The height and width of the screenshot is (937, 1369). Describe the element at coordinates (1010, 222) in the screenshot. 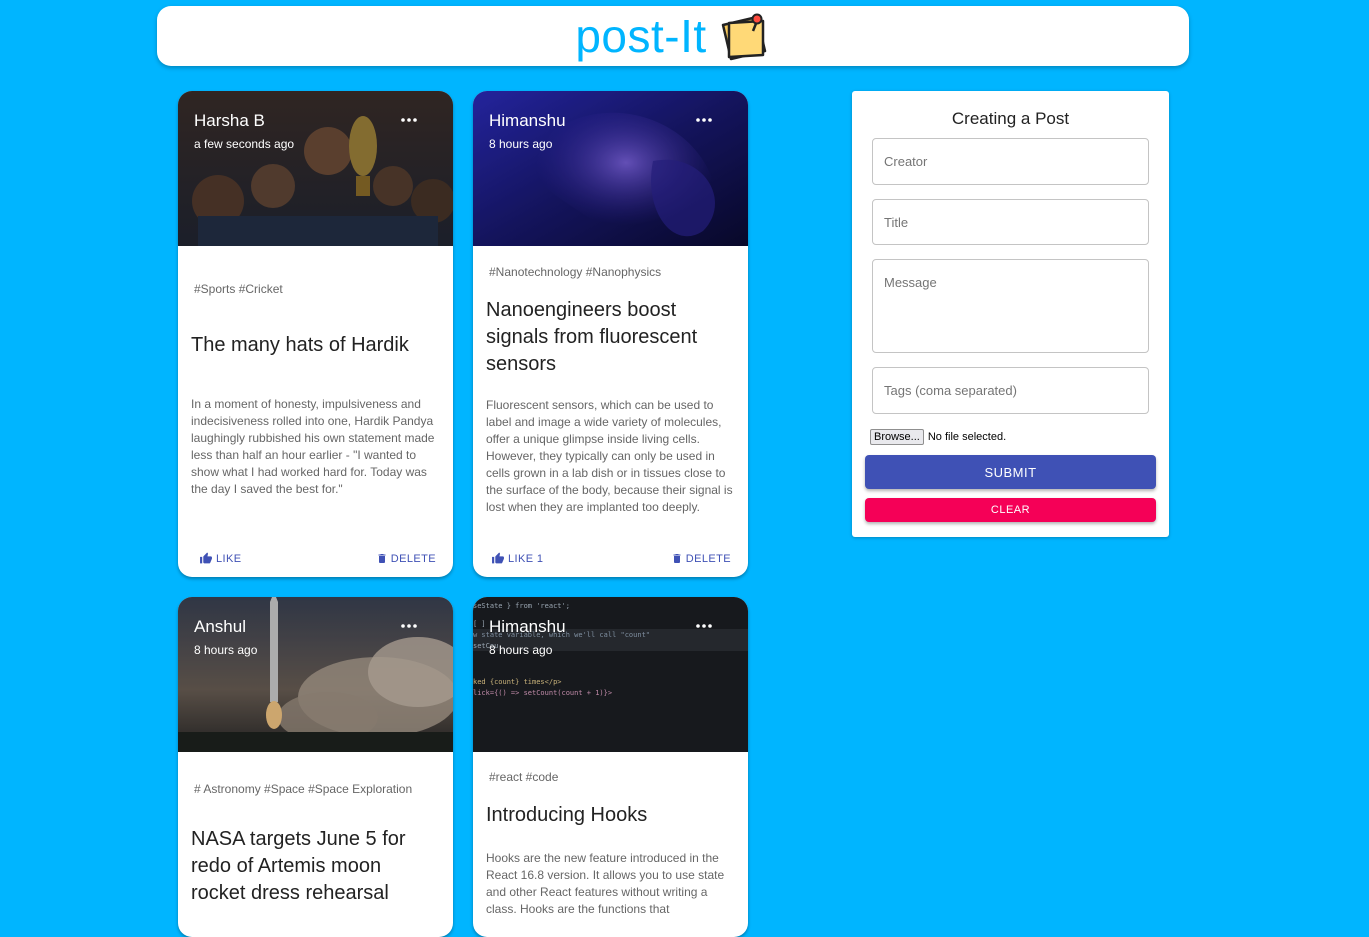

I see `title-input` at that location.